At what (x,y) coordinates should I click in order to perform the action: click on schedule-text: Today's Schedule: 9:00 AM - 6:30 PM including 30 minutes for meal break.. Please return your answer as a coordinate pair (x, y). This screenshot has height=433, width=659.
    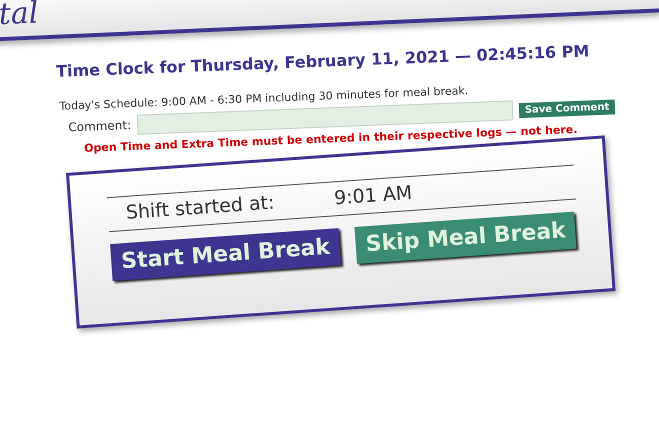
    Looking at the image, I should click on (263, 98).